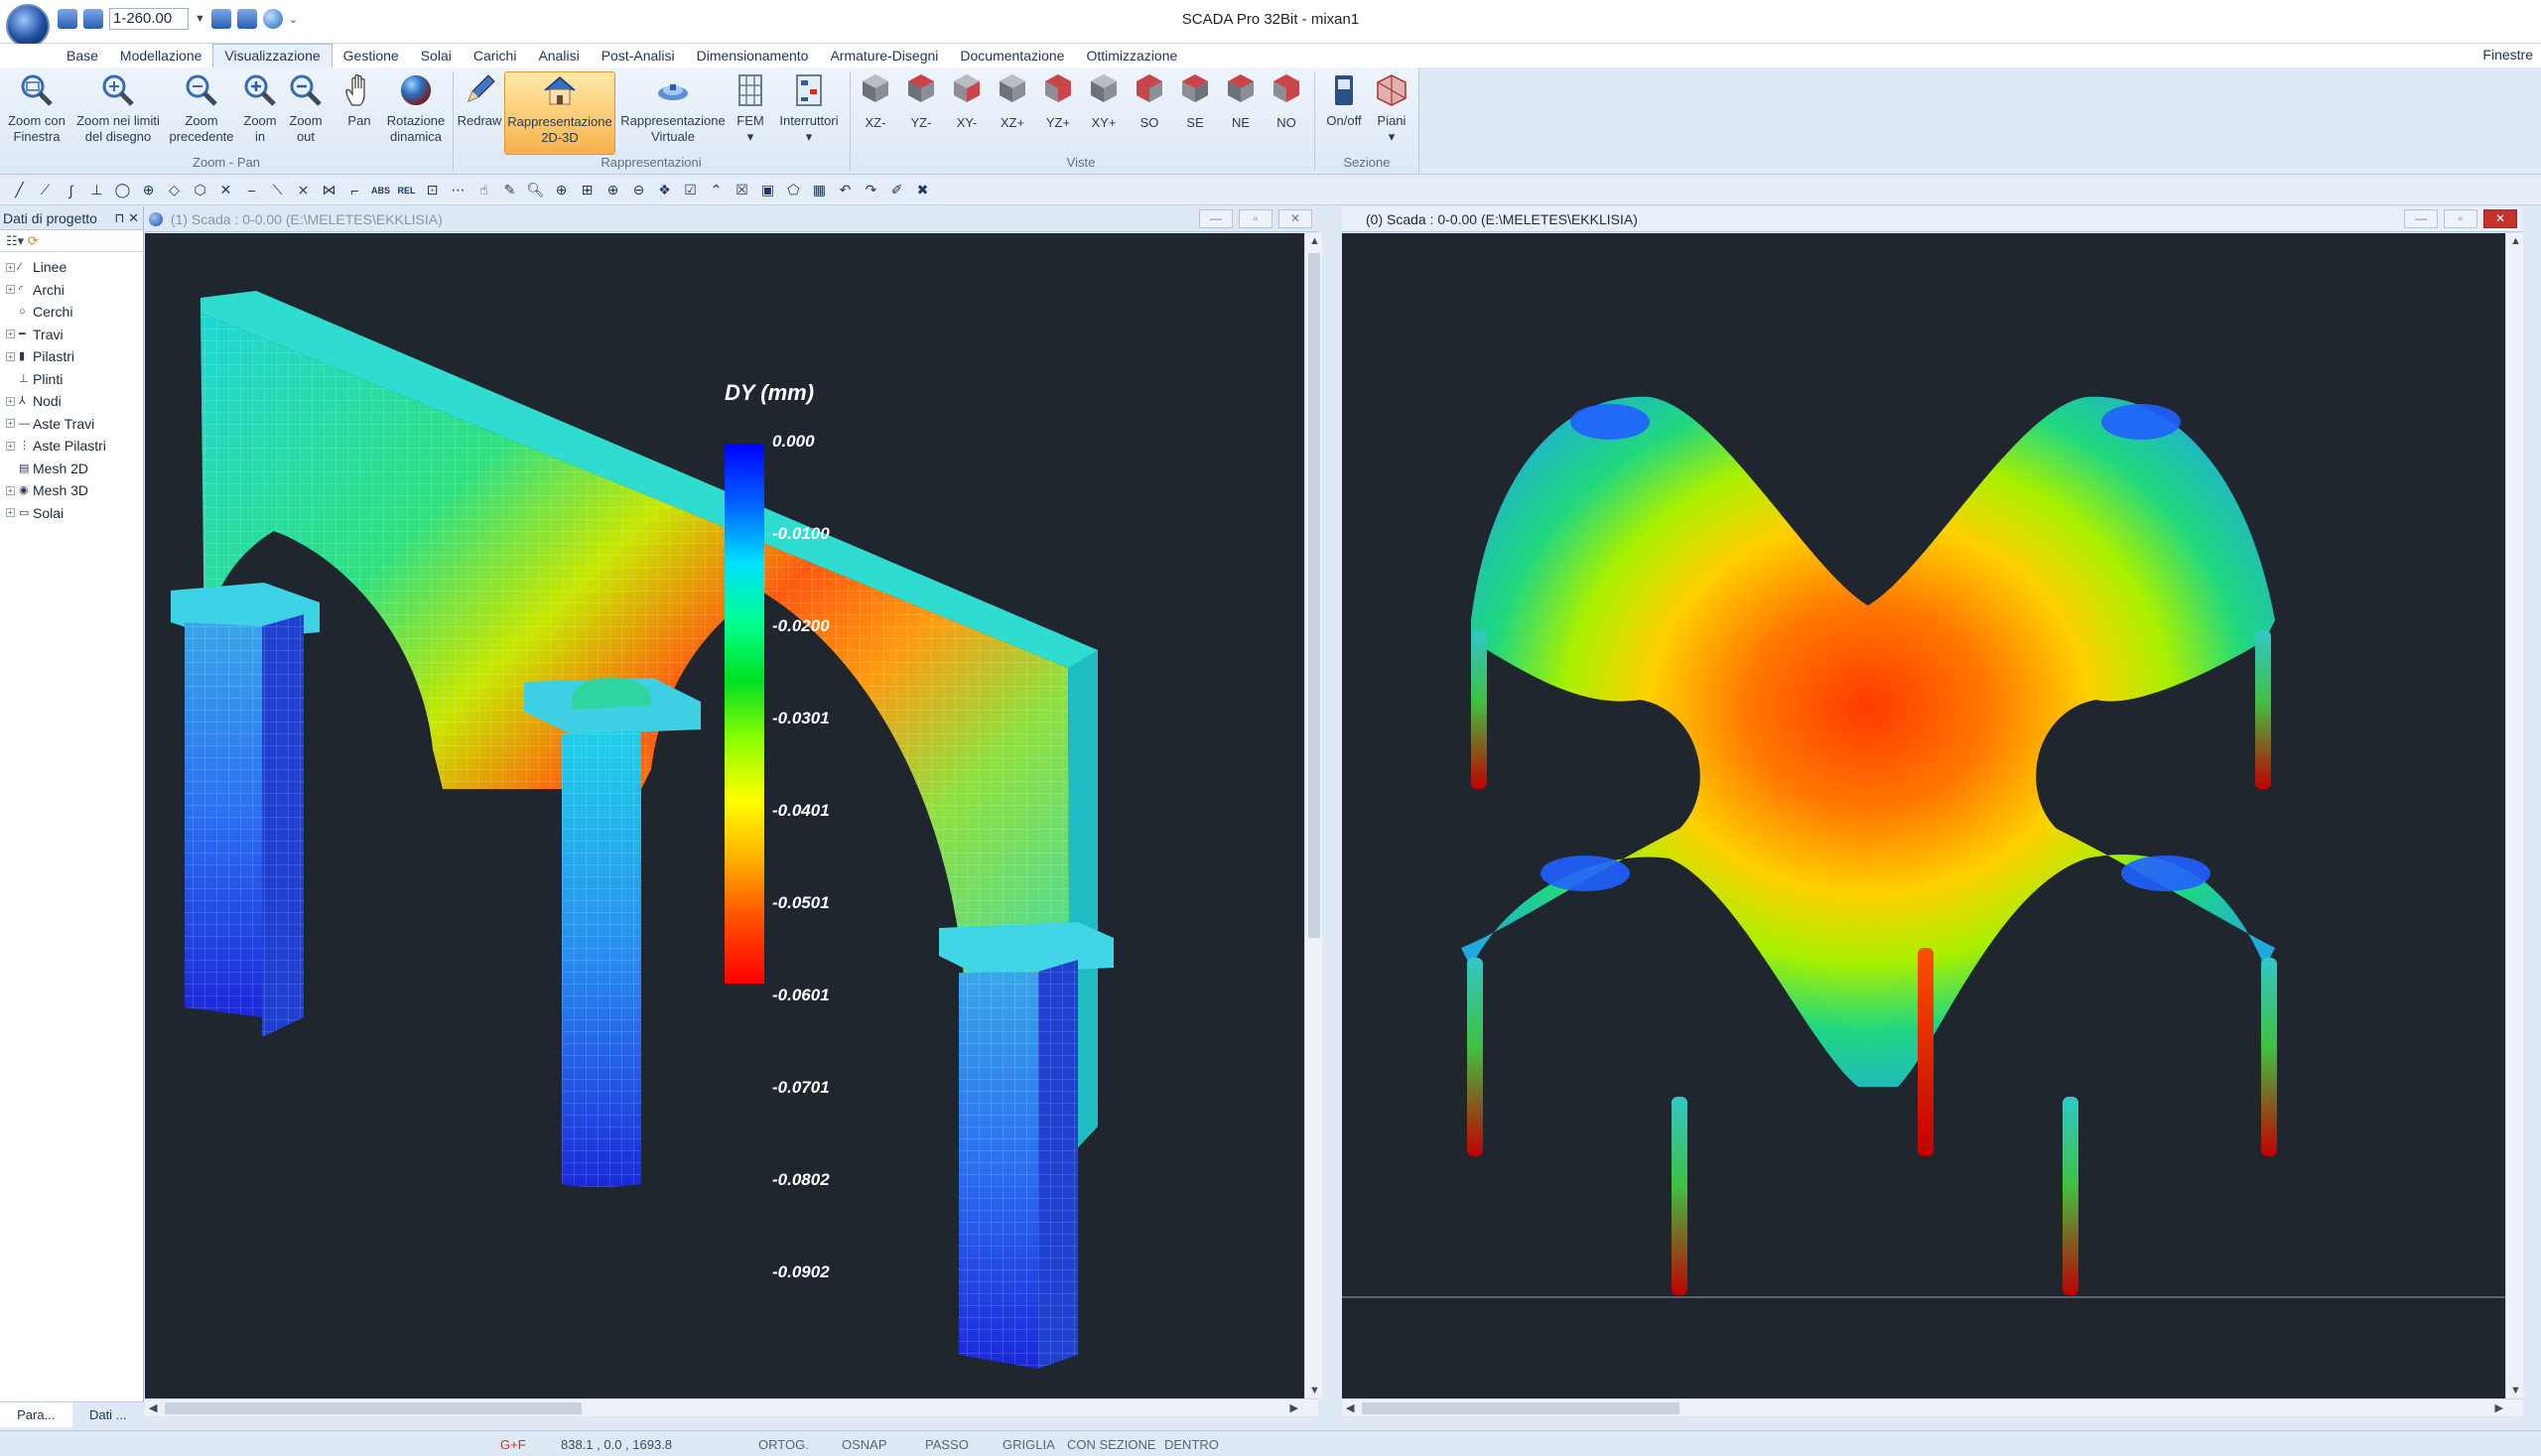 This screenshot has height=1456, width=2541. What do you see at coordinates (71, 290) in the screenshot?
I see `tree-item-archi: + ◜ Archi` at bounding box center [71, 290].